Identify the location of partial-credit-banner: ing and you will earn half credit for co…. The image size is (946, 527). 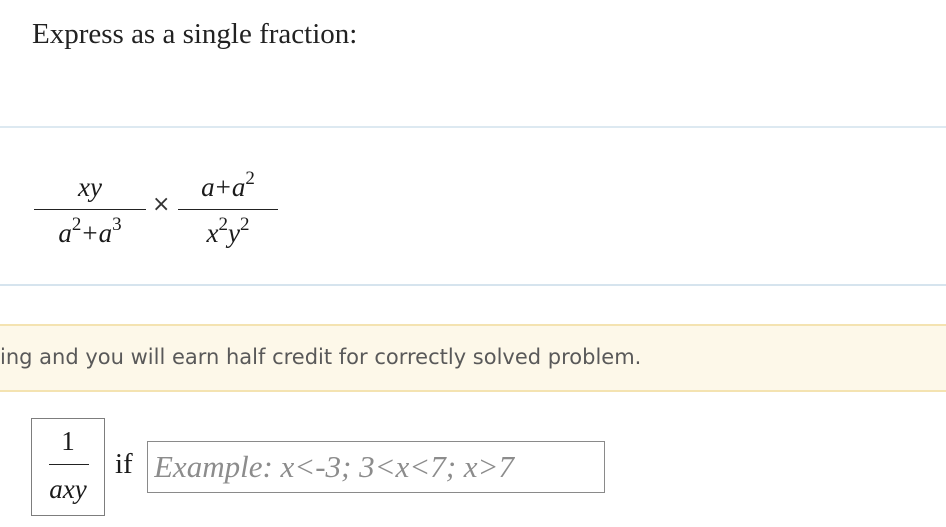
(473, 358).